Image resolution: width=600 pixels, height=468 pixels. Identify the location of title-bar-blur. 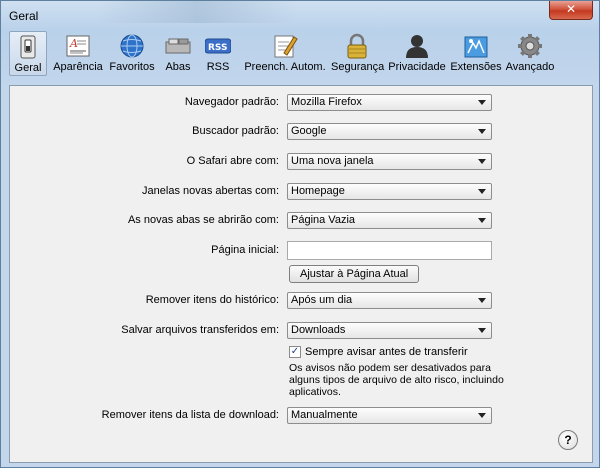
(197, 12).